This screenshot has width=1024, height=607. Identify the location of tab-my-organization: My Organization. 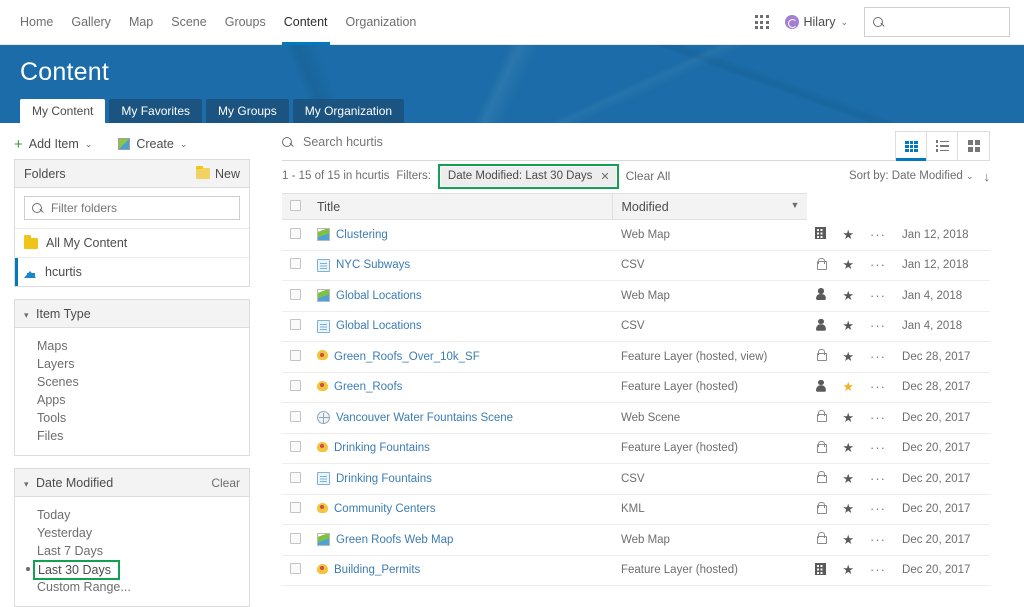
(348, 111).